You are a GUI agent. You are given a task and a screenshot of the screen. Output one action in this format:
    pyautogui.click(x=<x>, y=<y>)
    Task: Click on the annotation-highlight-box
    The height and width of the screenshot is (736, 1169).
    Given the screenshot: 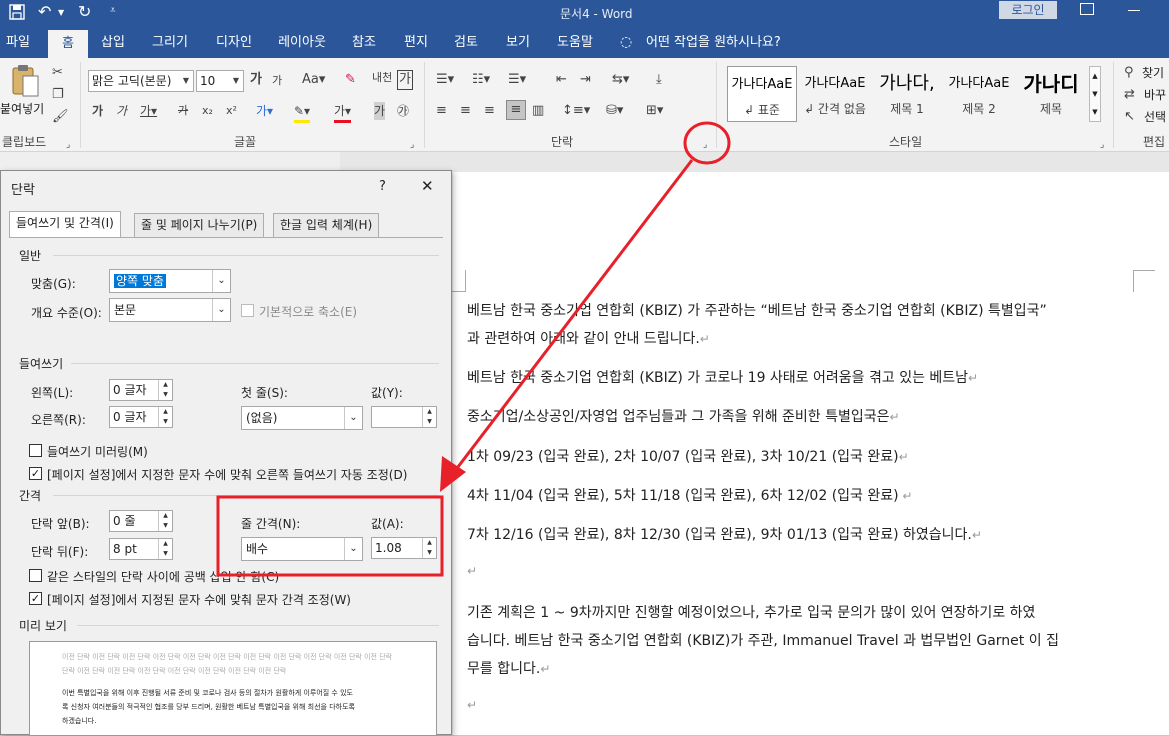 What is the action you would take?
    pyautogui.click(x=330, y=536)
    